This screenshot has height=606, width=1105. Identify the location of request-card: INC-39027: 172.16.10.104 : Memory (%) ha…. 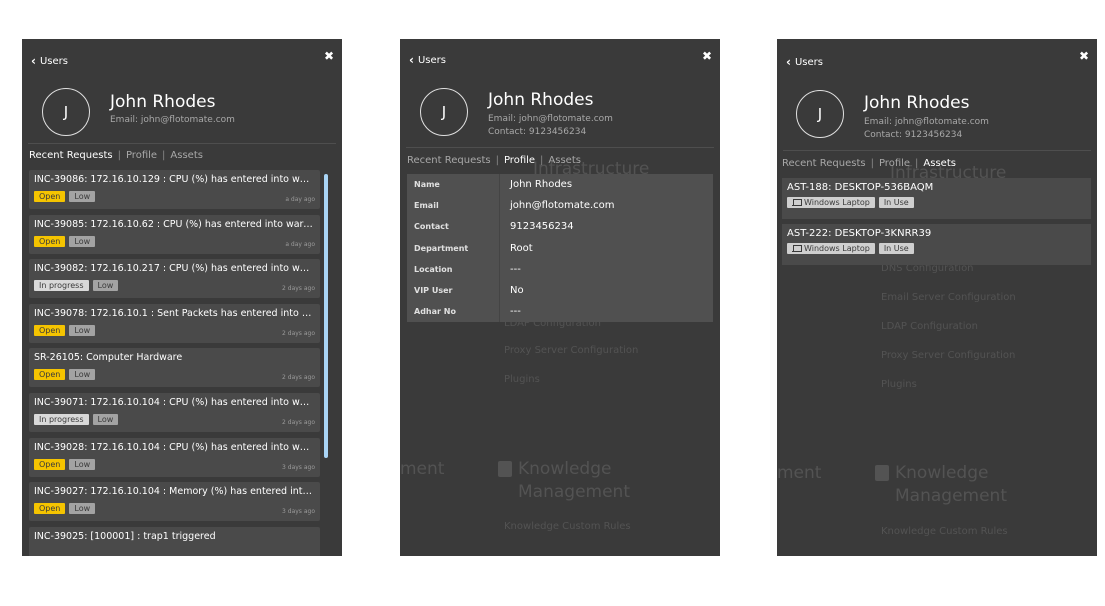
(174, 502).